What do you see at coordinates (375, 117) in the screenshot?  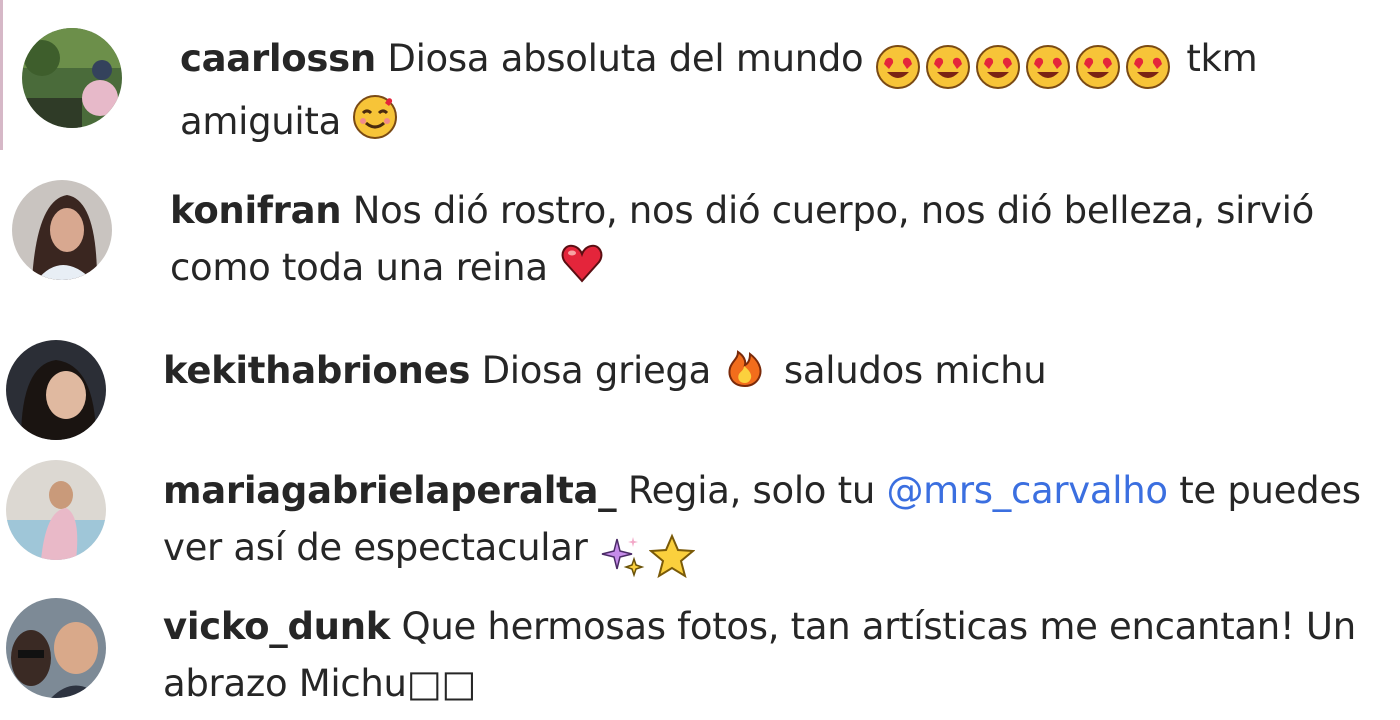 I see `smiling-hearts-emoji` at bounding box center [375, 117].